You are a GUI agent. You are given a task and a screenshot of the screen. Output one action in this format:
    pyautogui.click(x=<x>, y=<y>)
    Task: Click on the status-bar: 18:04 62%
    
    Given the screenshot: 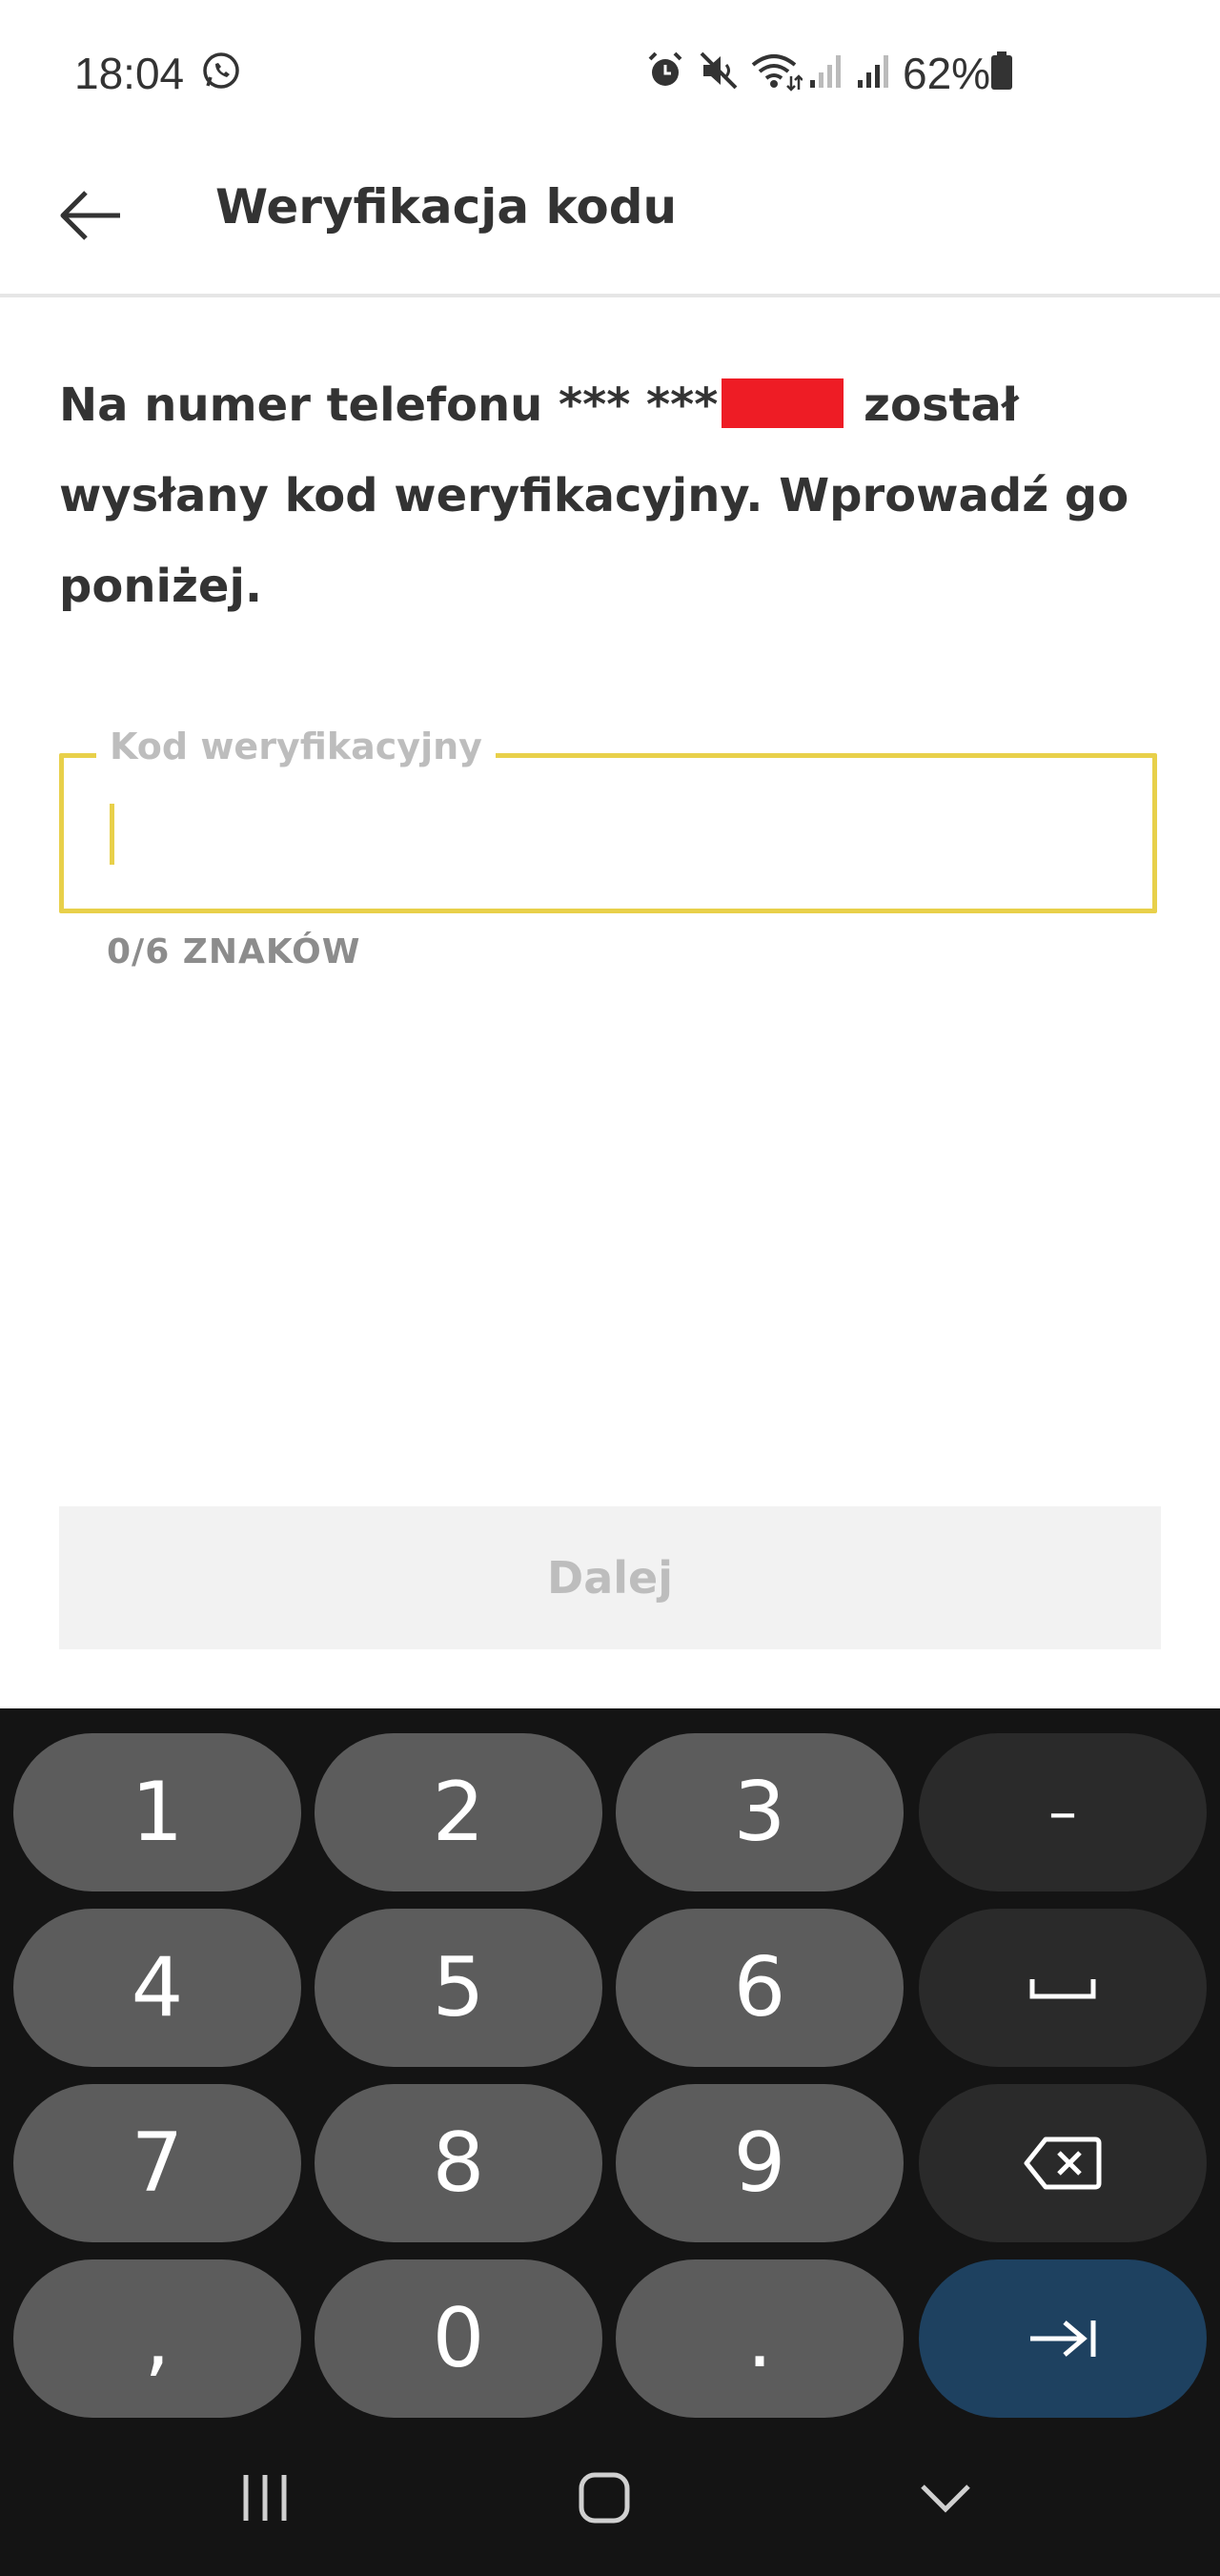 What is the action you would take?
    pyautogui.click(x=610, y=76)
    